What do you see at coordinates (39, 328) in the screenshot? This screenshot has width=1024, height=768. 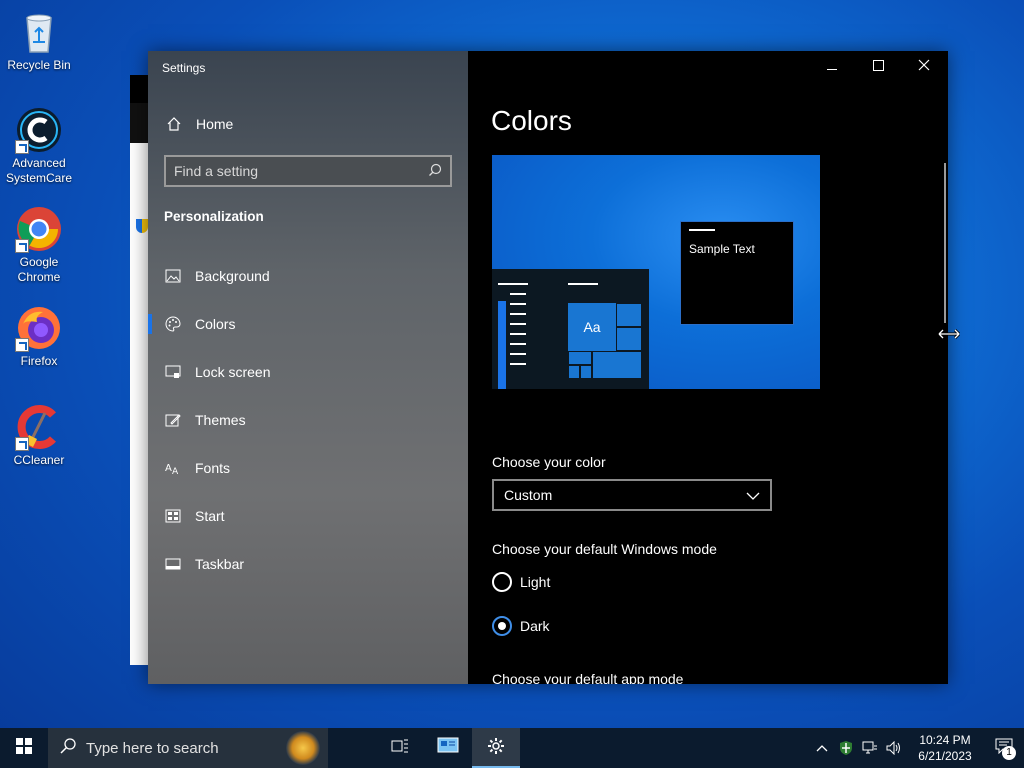 I see `firefox-icon` at bounding box center [39, 328].